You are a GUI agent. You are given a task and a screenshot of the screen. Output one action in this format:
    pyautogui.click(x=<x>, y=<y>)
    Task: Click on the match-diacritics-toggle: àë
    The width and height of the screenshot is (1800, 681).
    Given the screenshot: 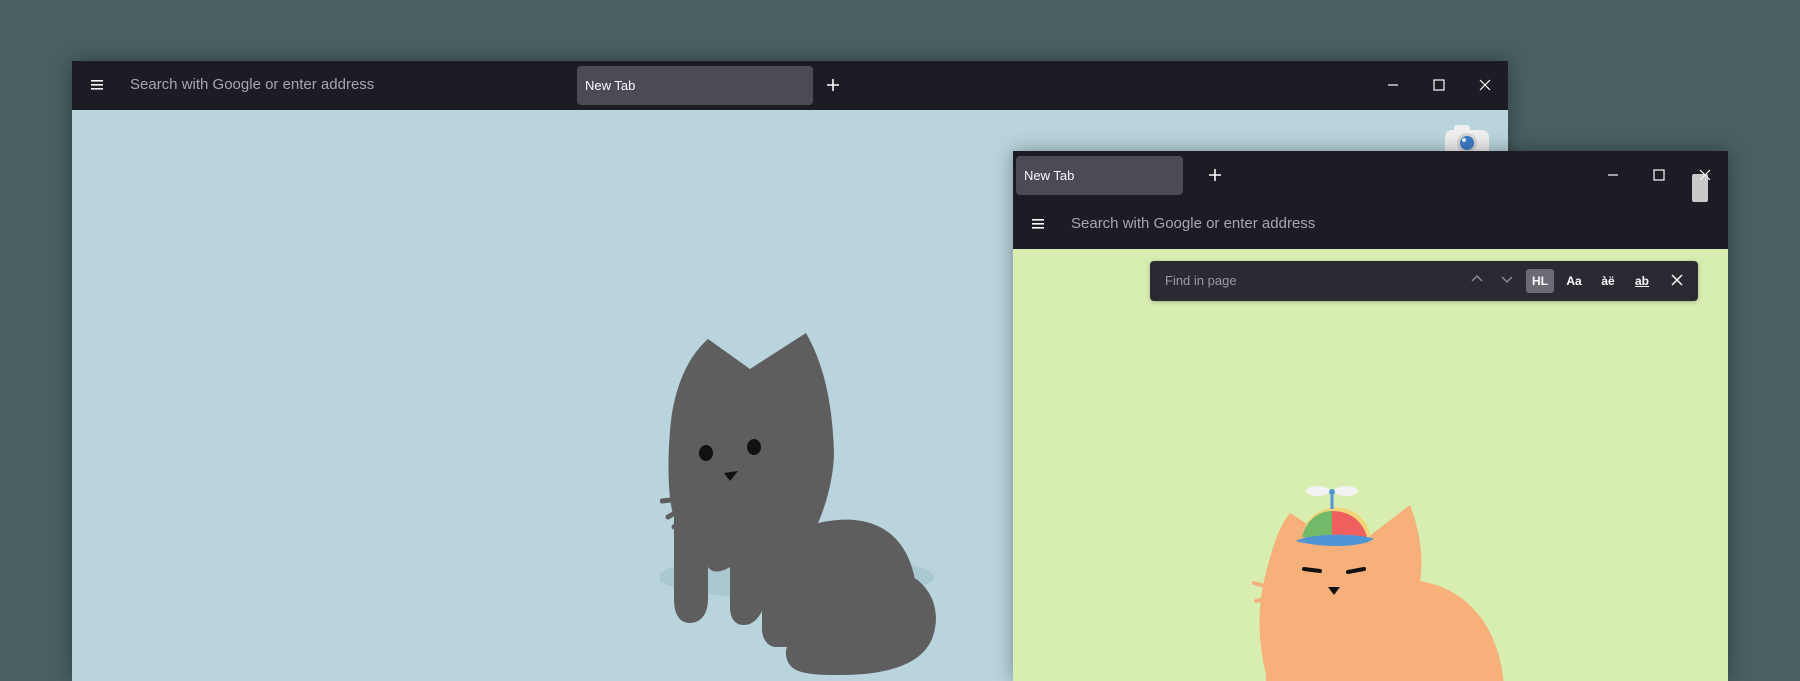 What is the action you would take?
    pyautogui.click(x=1608, y=281)
    